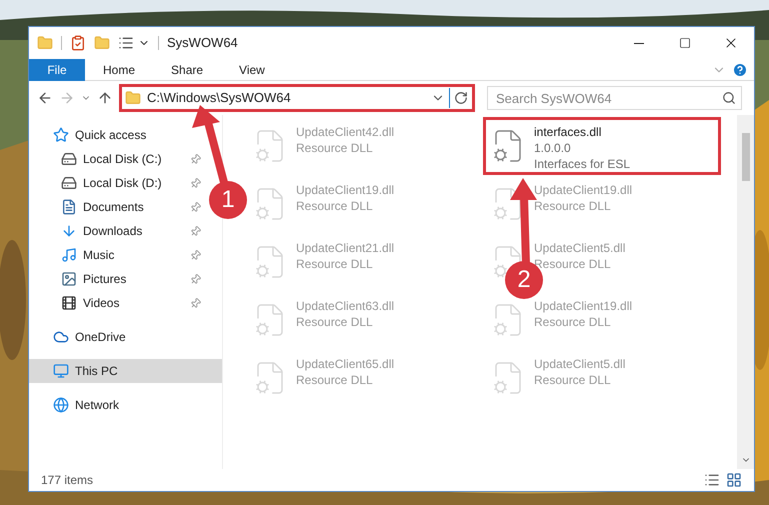  What do you see at coordinates (67, 98) in the screenshot?
I see `forward-icon` at bounding box center [67, 98].